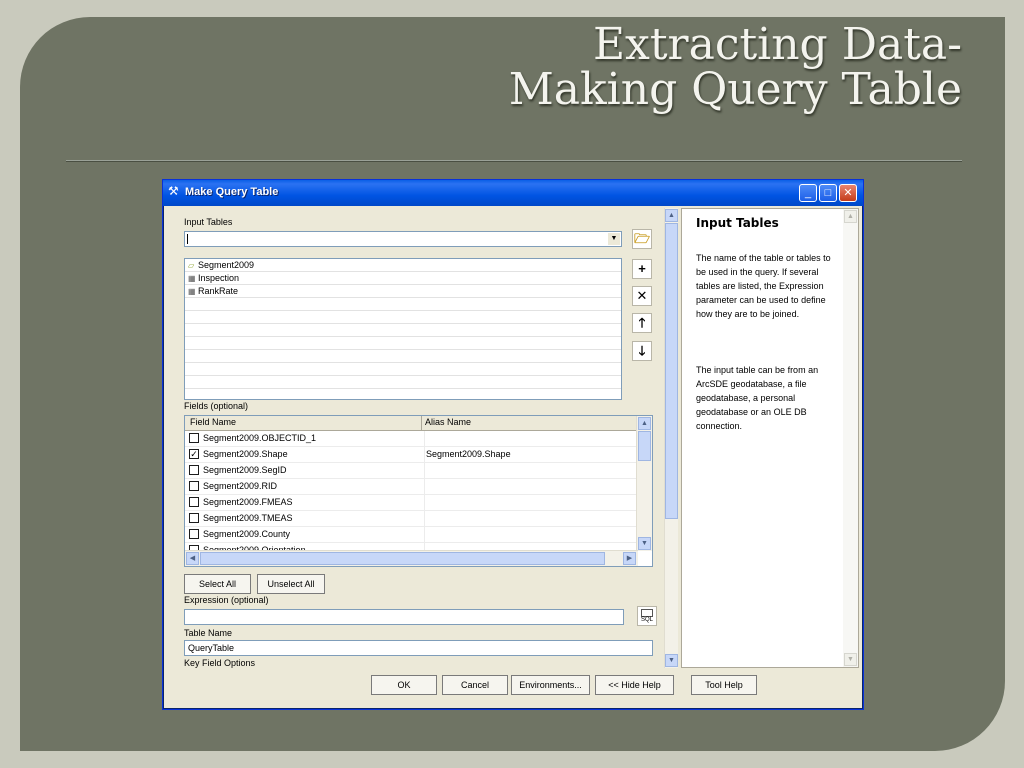  Describe the element at coordinates (213, 422) in the screenshot. I see `column-header-field-name: Field Name` at that location.